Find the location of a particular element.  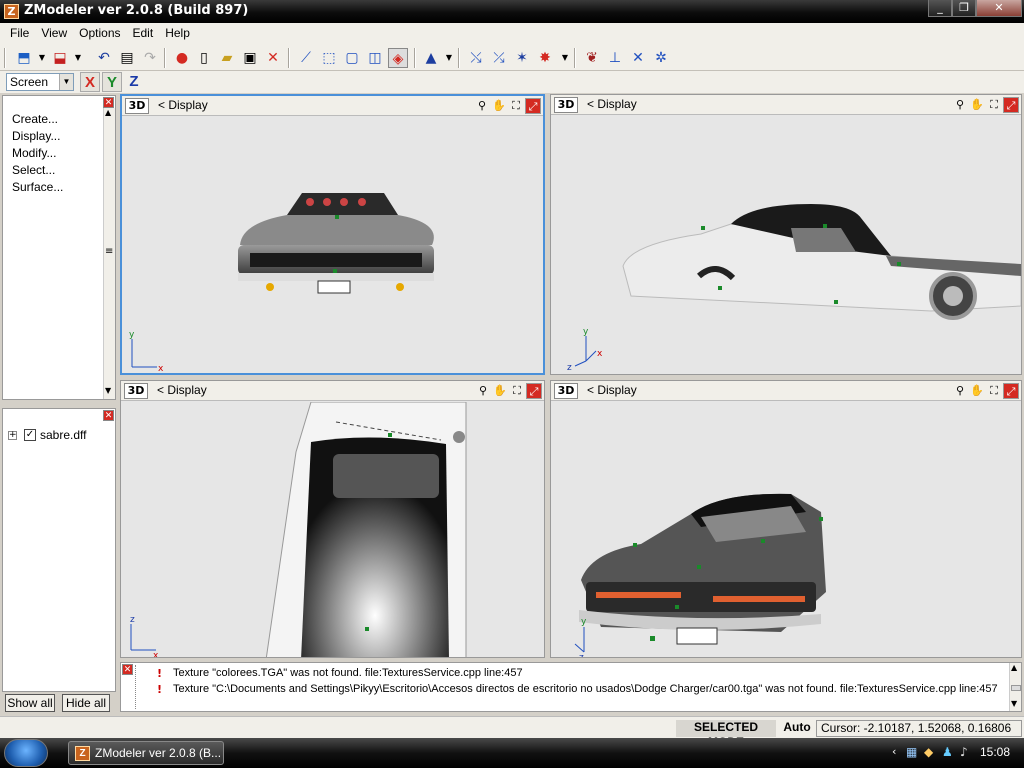

volume-icon: ♪ is located at coordinates (964, 752).